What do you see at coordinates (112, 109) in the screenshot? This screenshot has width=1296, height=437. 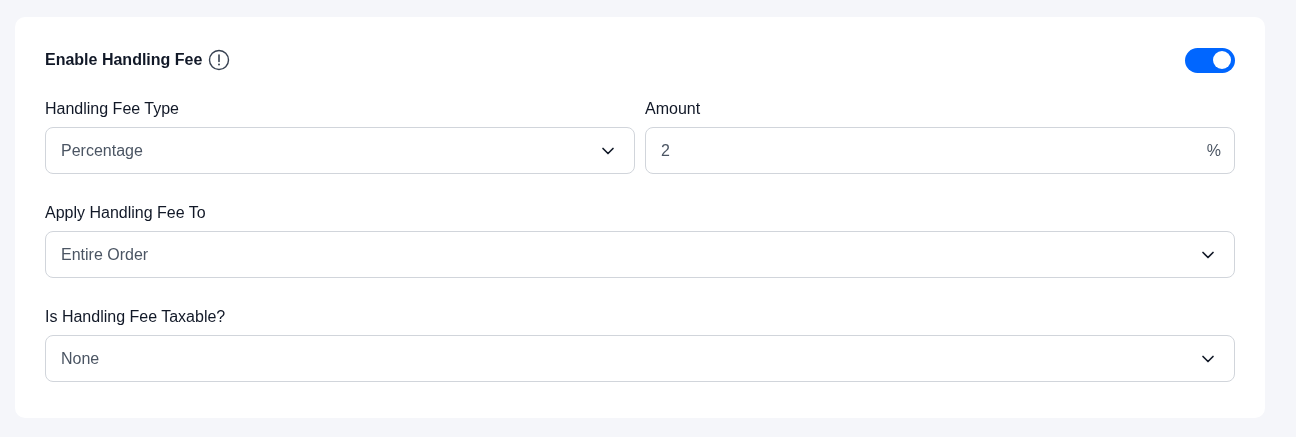 I see `field-label: Handling Fee Type` at bounding box center [112, 109].